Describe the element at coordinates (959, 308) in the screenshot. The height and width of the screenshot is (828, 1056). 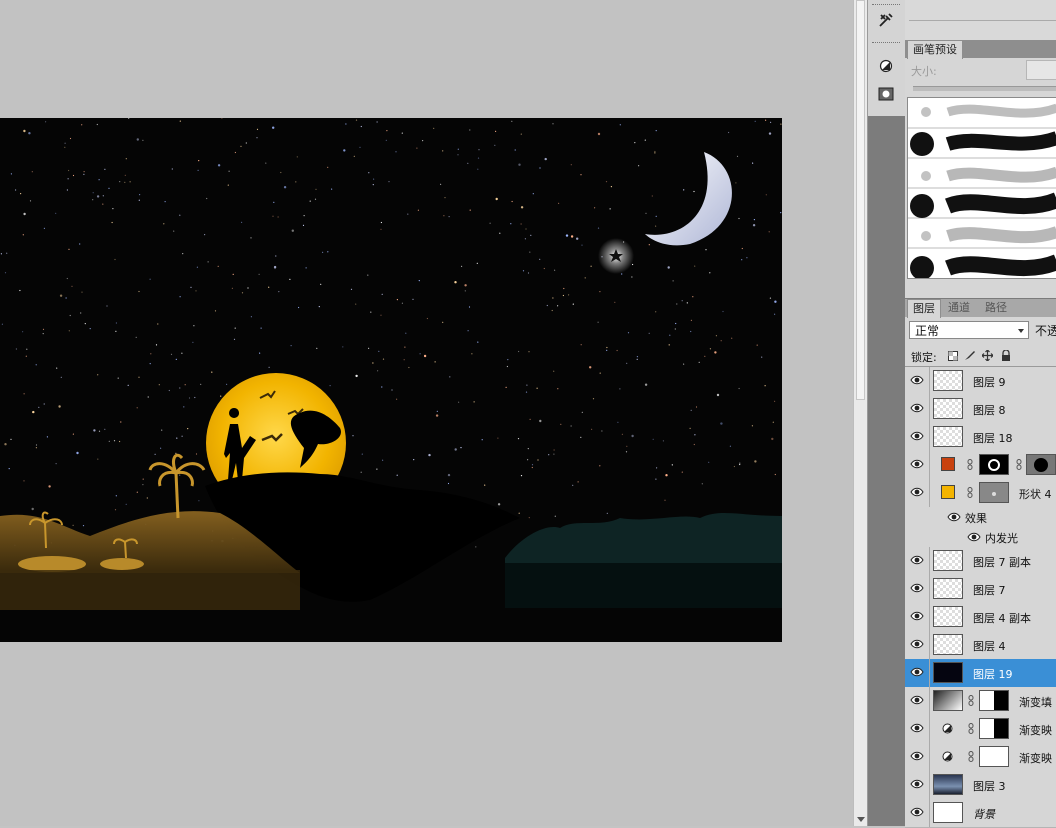
I see `tab-channels: 通道` at that location.